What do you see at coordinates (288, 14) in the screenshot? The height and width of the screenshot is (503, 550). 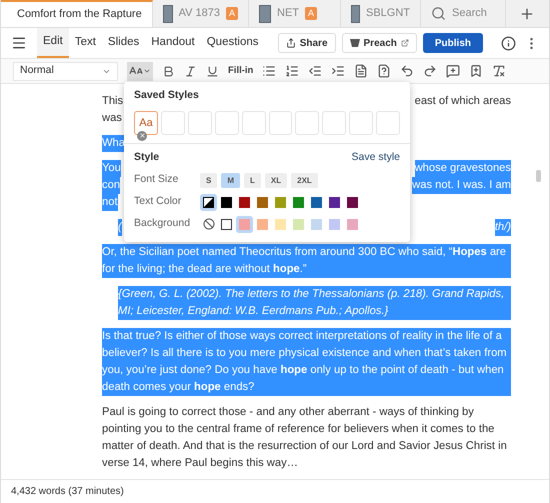 I see `tab-label: NET` at bounding box center [288, 14].